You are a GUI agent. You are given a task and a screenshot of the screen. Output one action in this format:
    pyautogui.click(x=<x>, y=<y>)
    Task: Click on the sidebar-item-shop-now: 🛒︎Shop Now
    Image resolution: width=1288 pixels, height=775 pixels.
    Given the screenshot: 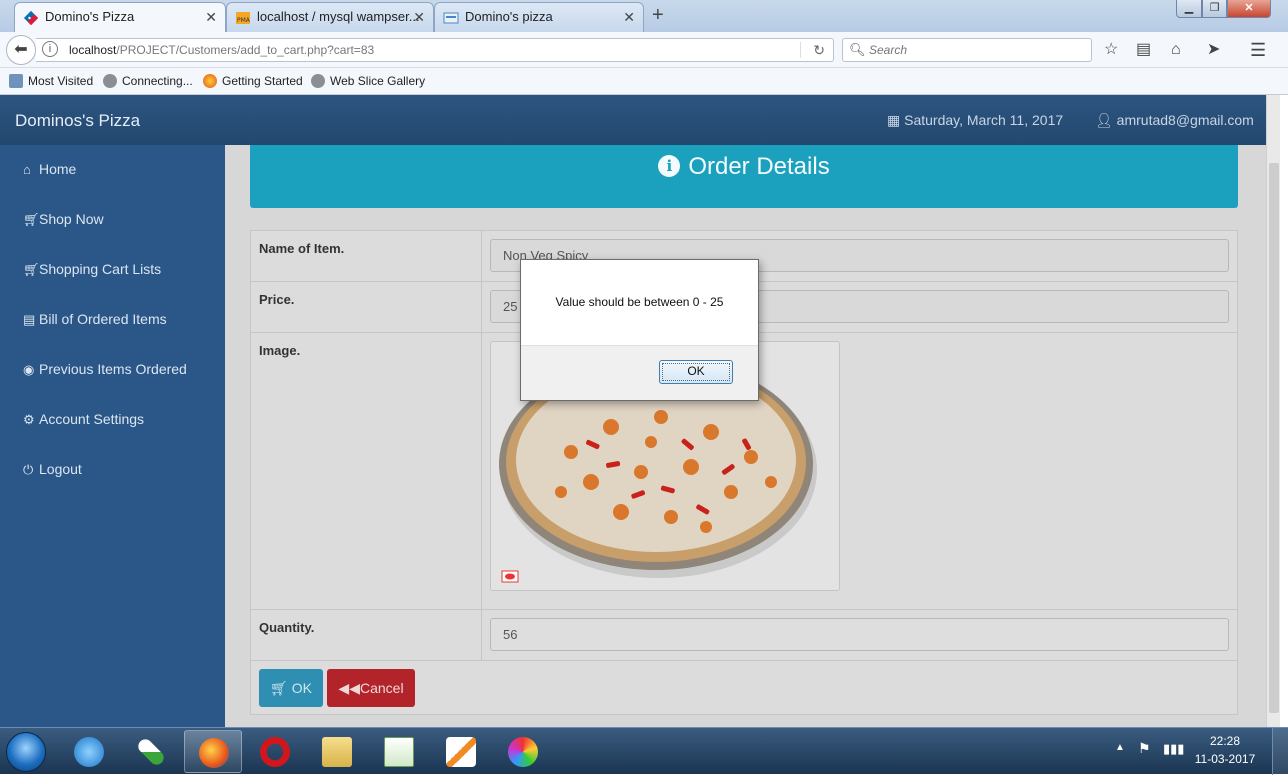 What is the action you would take?
    pyautogui.click(x=63, y=219)
    